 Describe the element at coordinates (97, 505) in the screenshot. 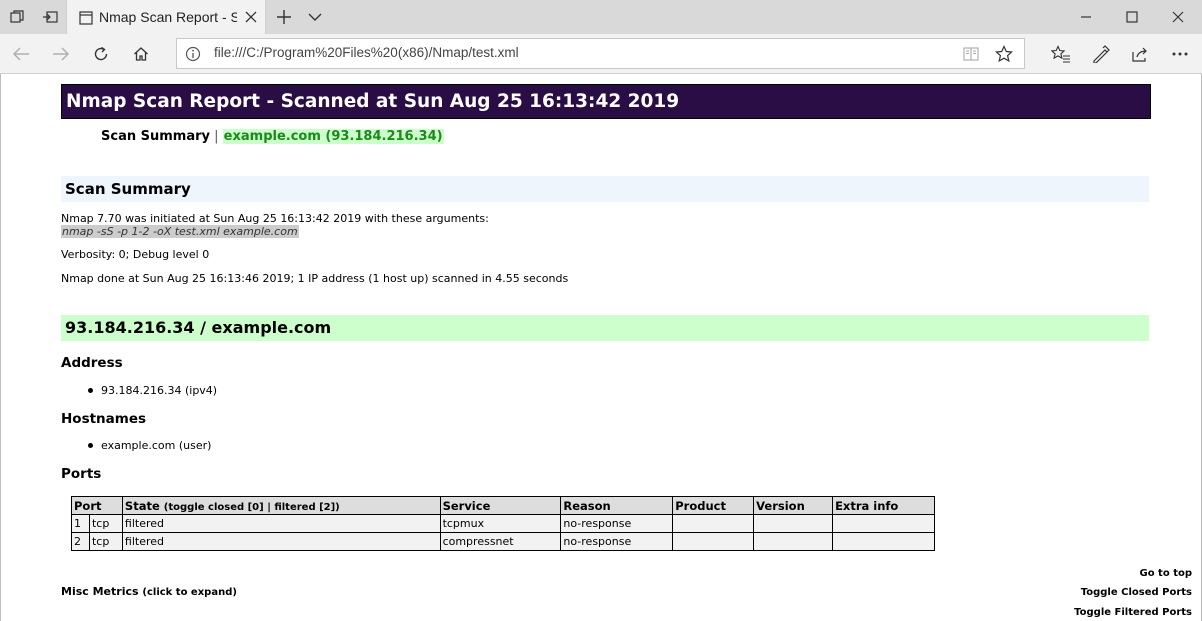

I see `port-column-header: Port` at that location.